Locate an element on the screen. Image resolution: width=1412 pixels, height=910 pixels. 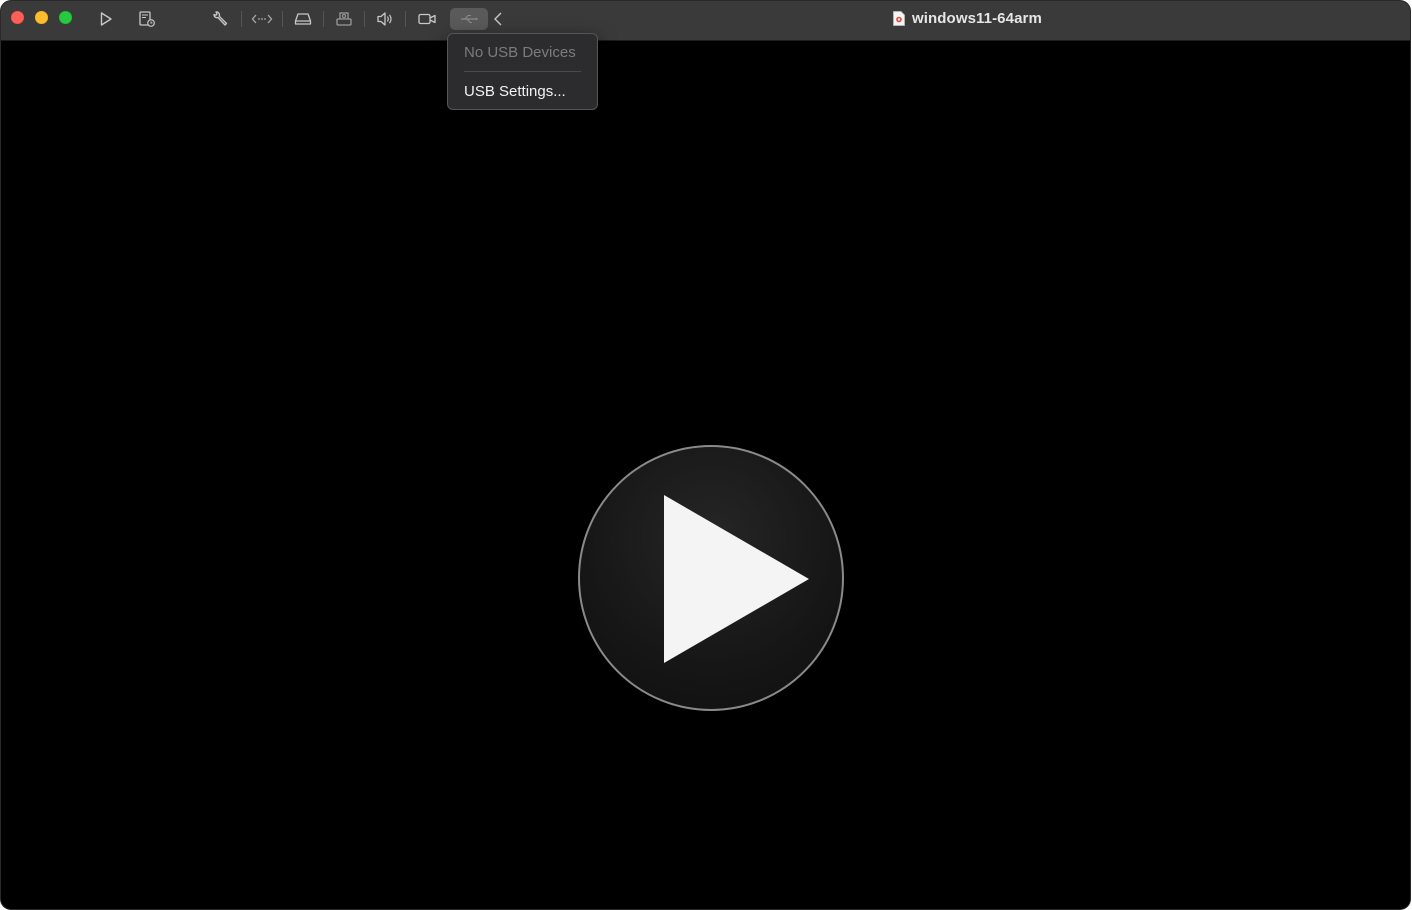
hard-disk-icon is located at coordinates (303, 19).